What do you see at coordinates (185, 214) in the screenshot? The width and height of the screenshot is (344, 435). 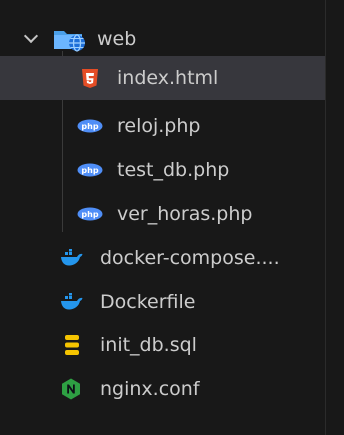 I see `file-label: ver_horas.php` at bounding box center [185, 214].